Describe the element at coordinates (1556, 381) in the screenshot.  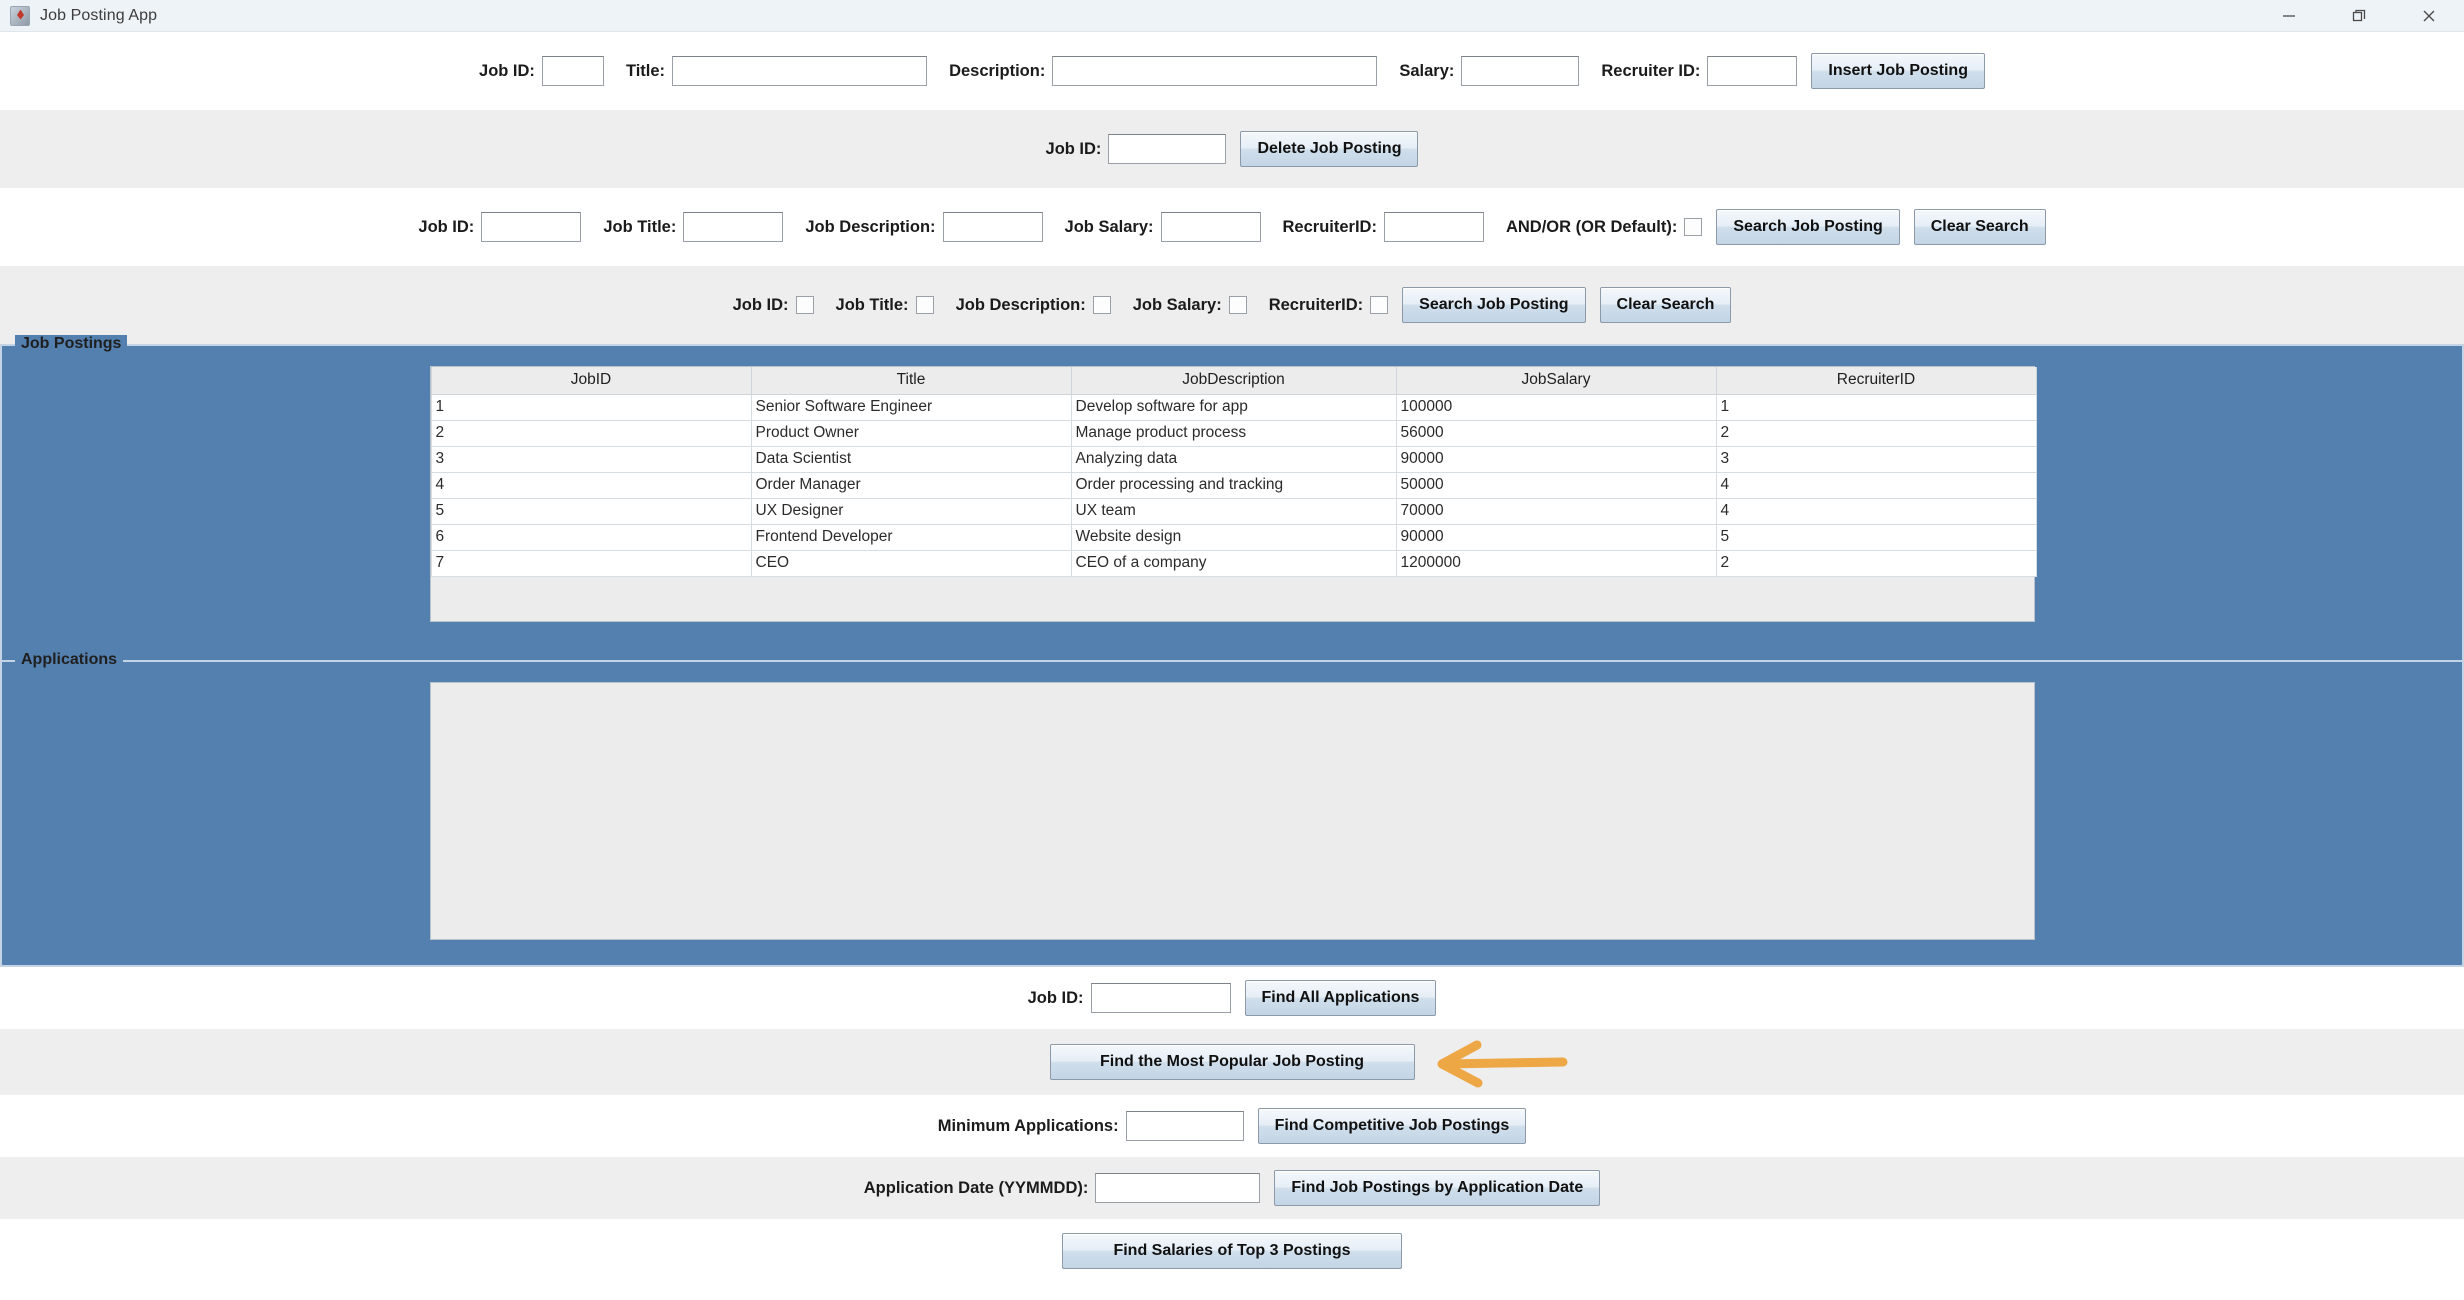
I see `column-header-jobsalary: JobSalary` at that location.